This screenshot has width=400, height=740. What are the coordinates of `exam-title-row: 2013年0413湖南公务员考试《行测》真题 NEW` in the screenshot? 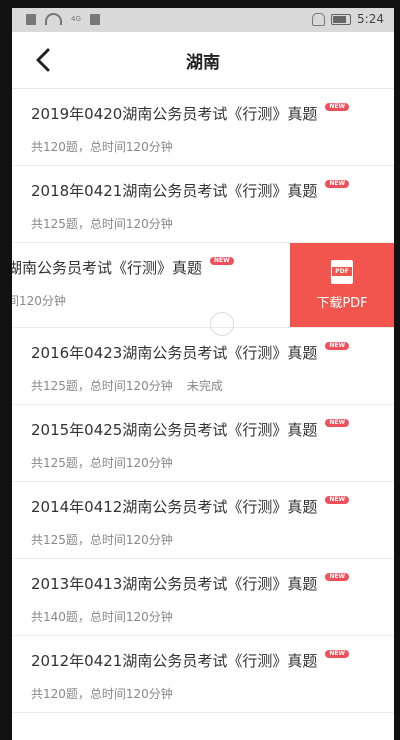 It's located at (190, 583).